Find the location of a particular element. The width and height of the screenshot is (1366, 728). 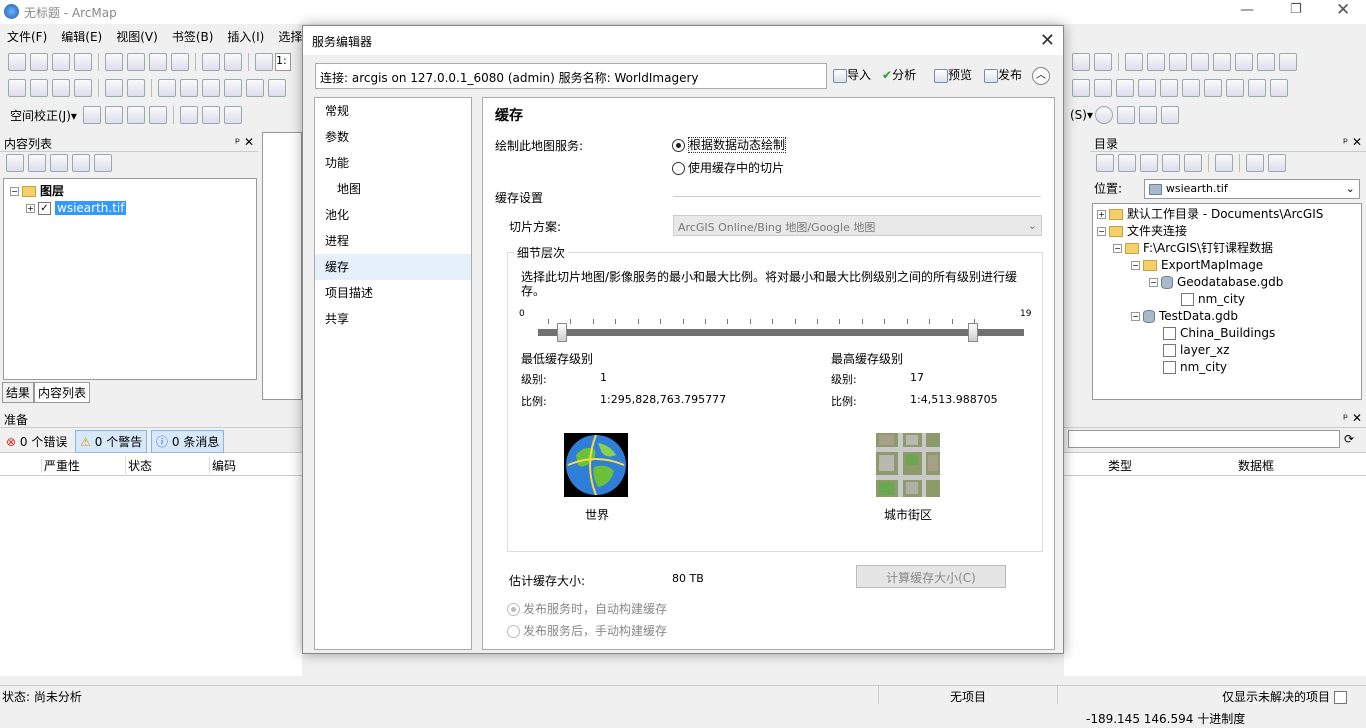

freehand-icon is located at coordinates (1170, 115).